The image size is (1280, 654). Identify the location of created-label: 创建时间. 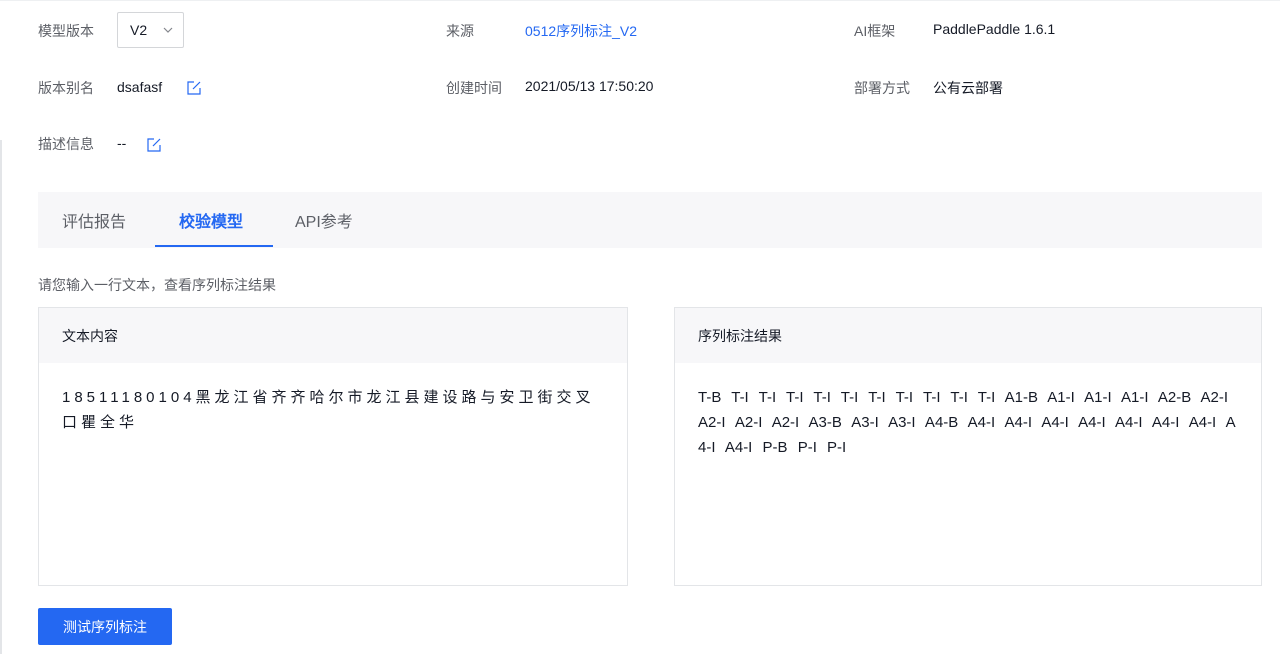
(474, 88).